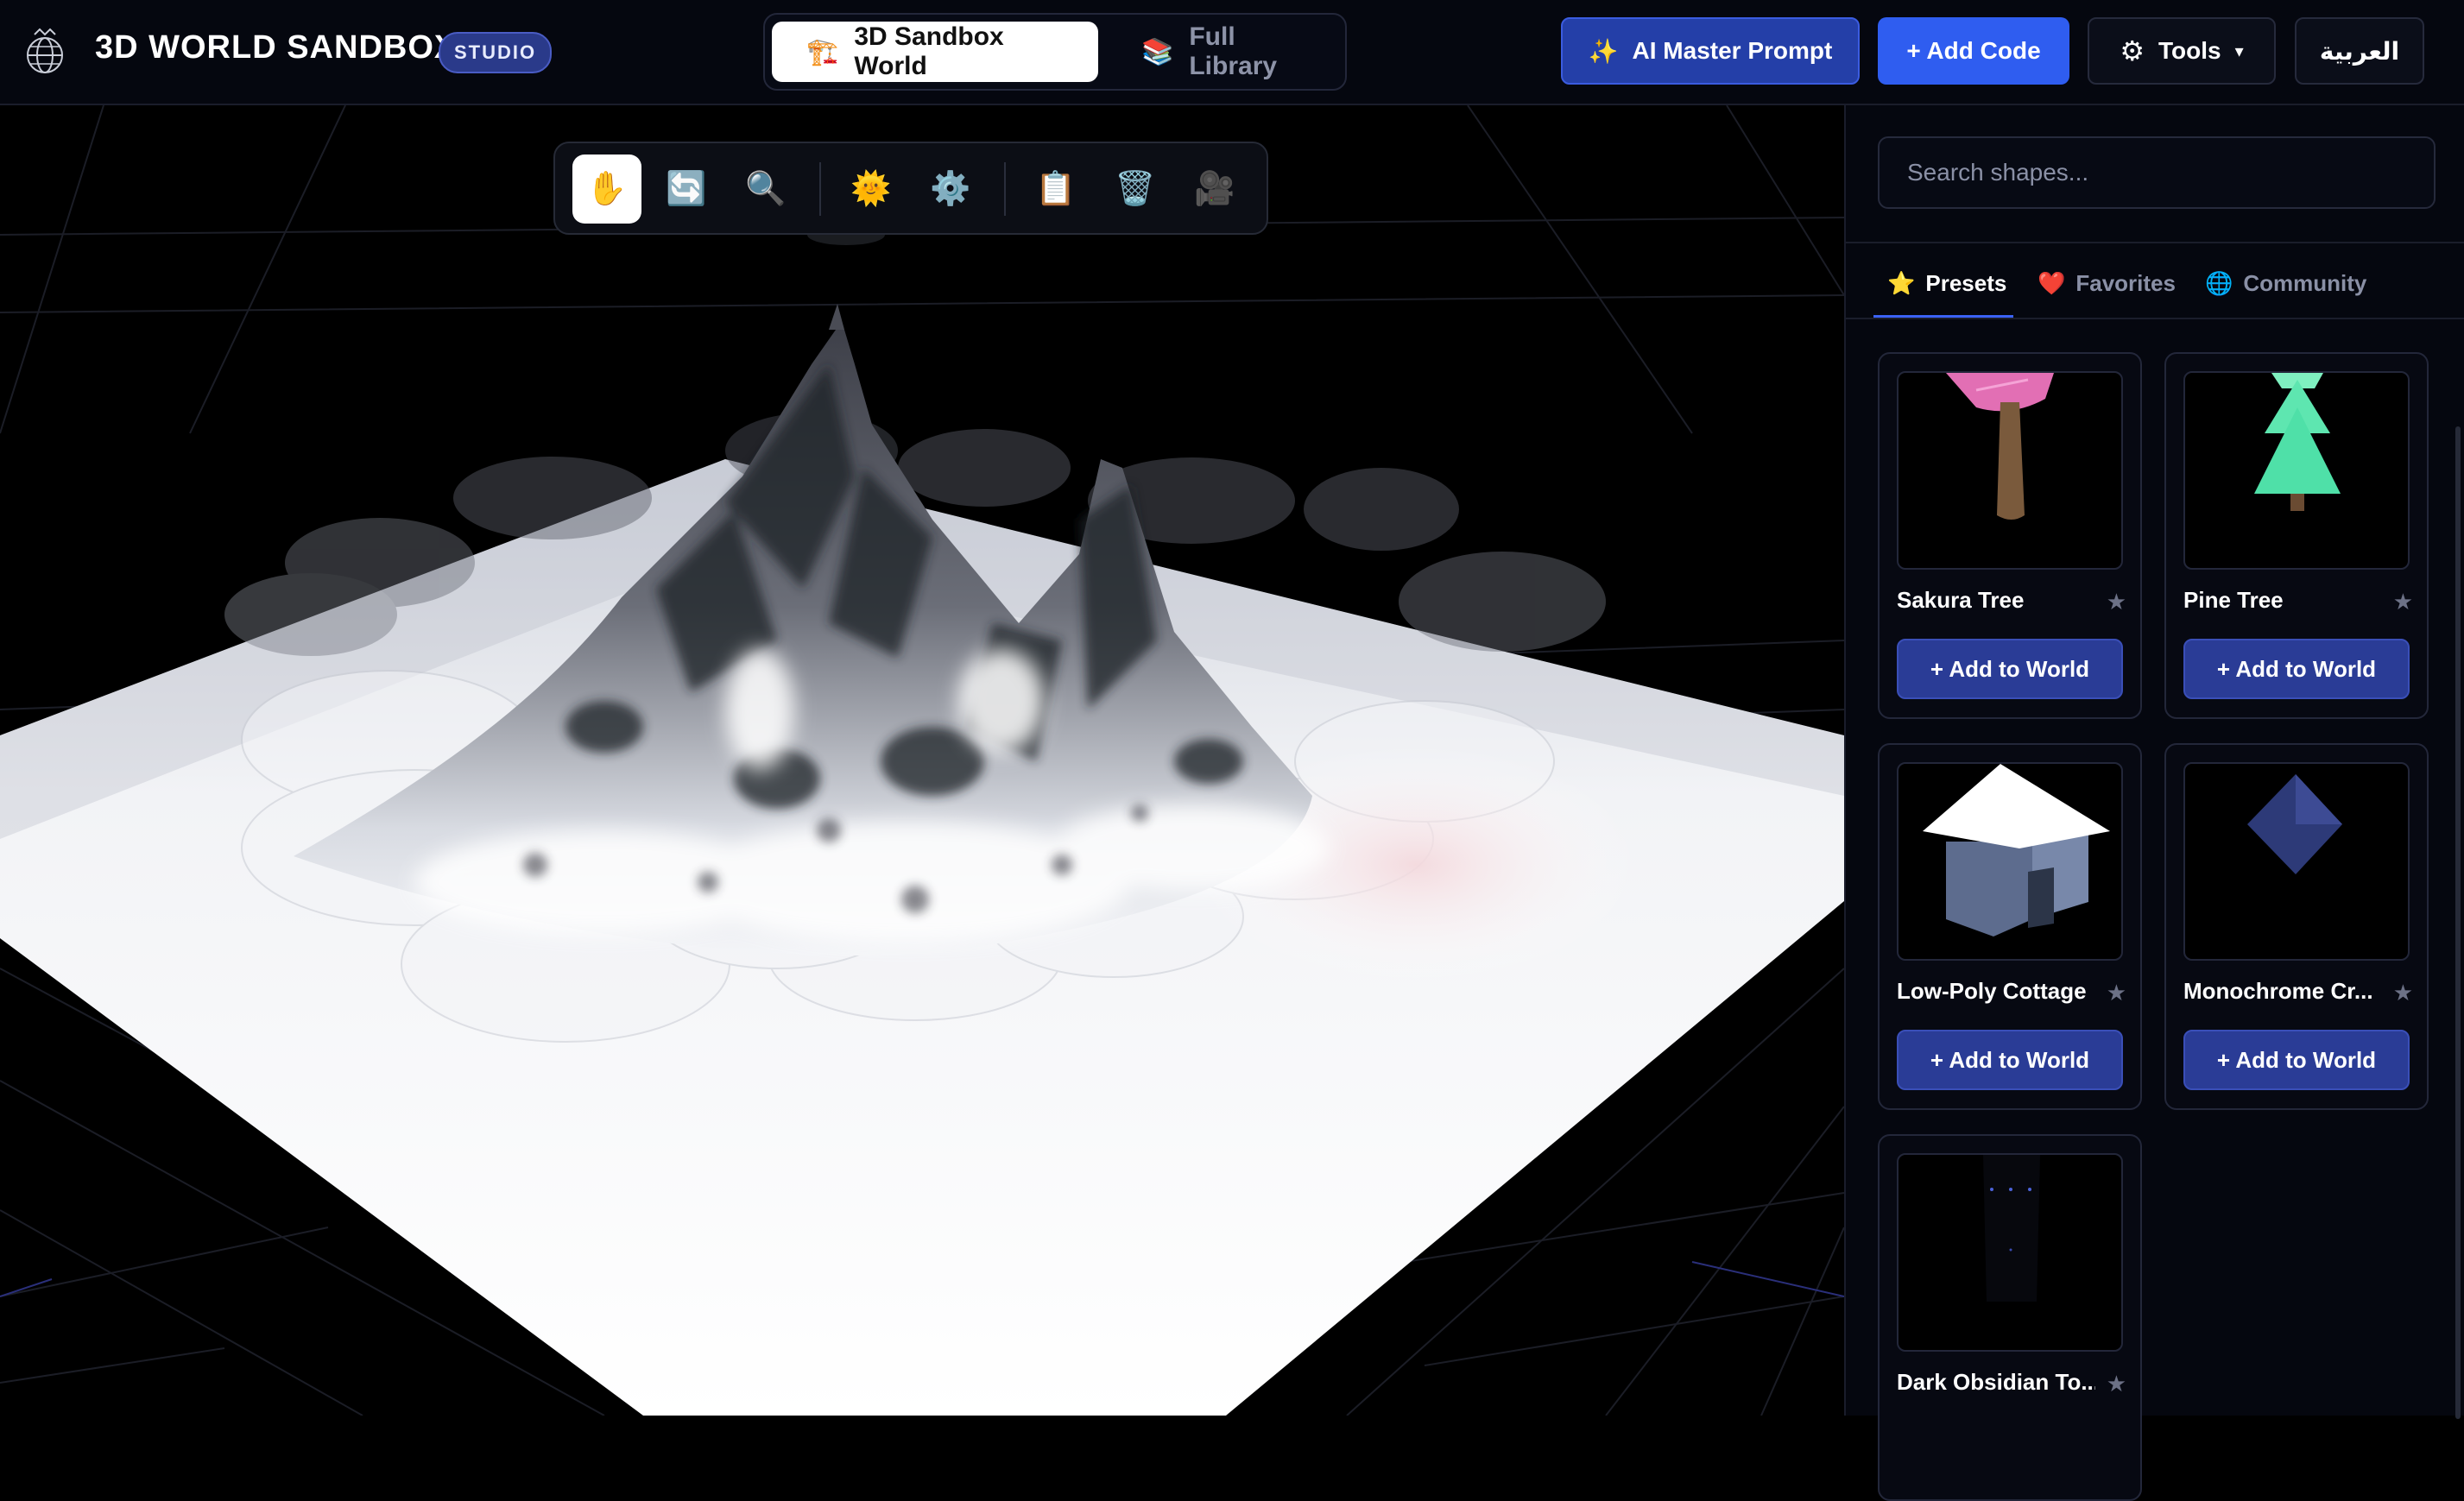 This screenshot has height=1501, width=2464. I want to click on tab-label: 3D Sandbox World, so click(929, 51).